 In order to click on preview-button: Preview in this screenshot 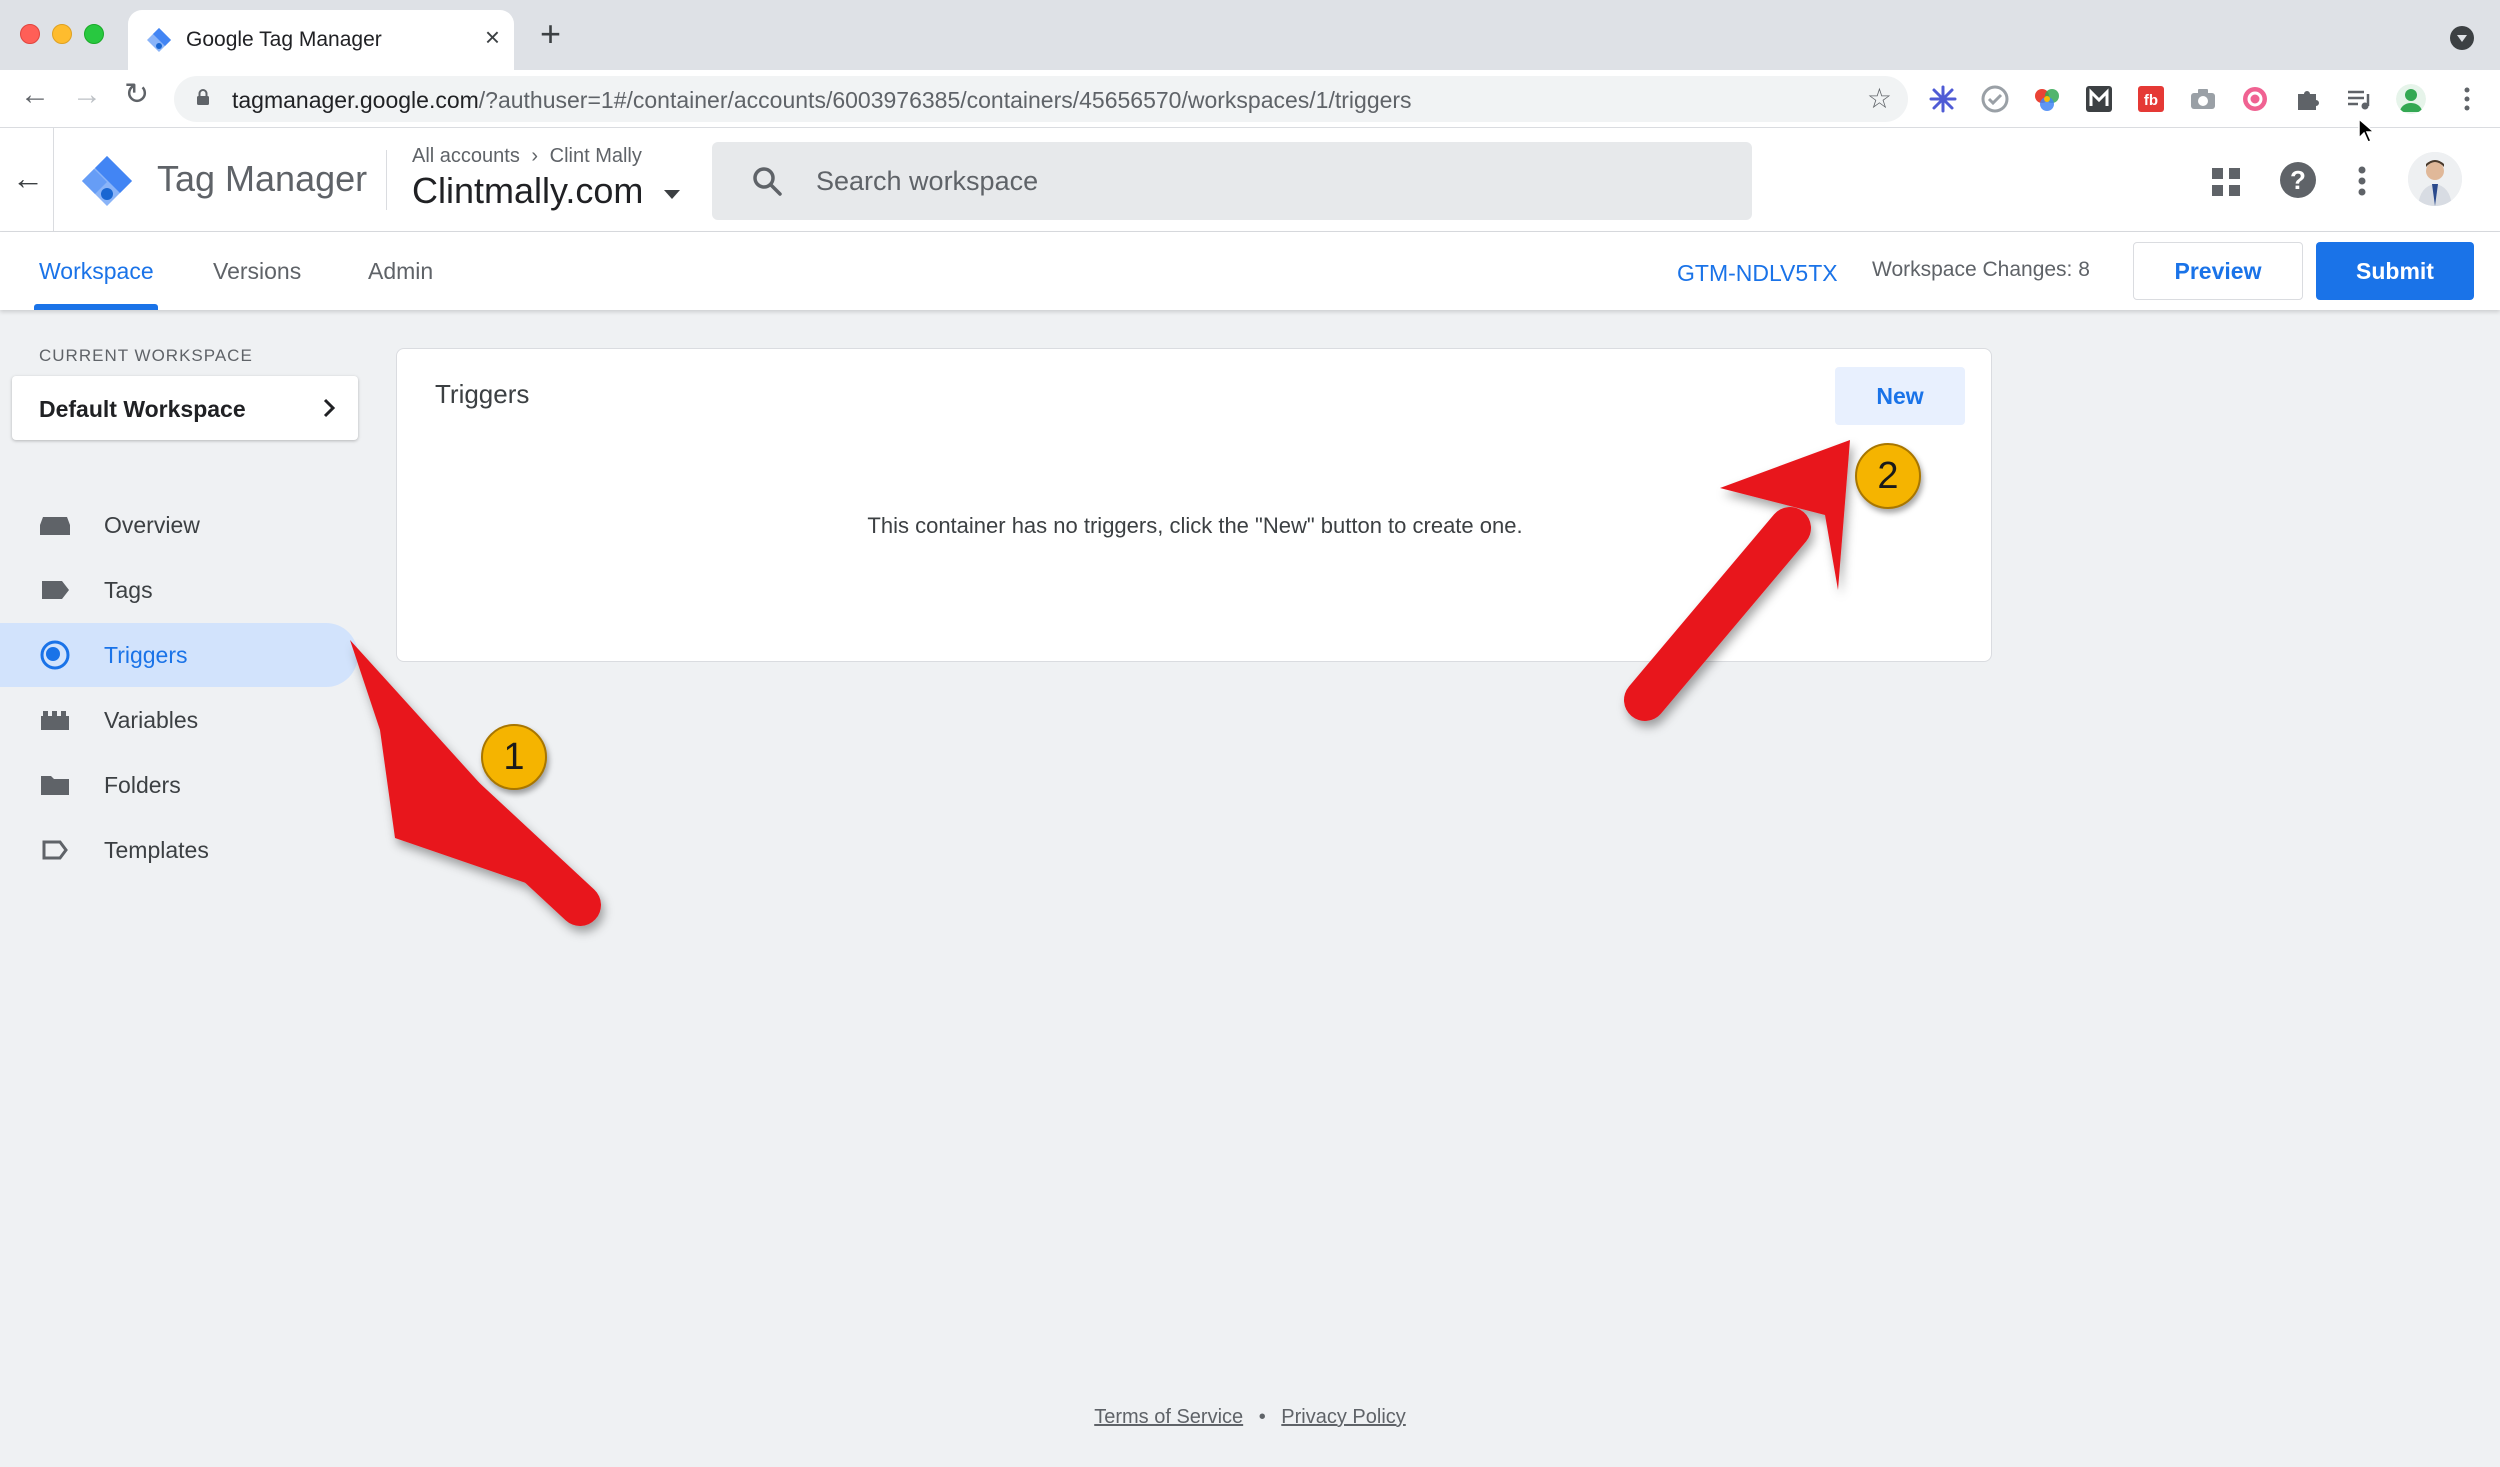, I will do `click(2218, 271)`.